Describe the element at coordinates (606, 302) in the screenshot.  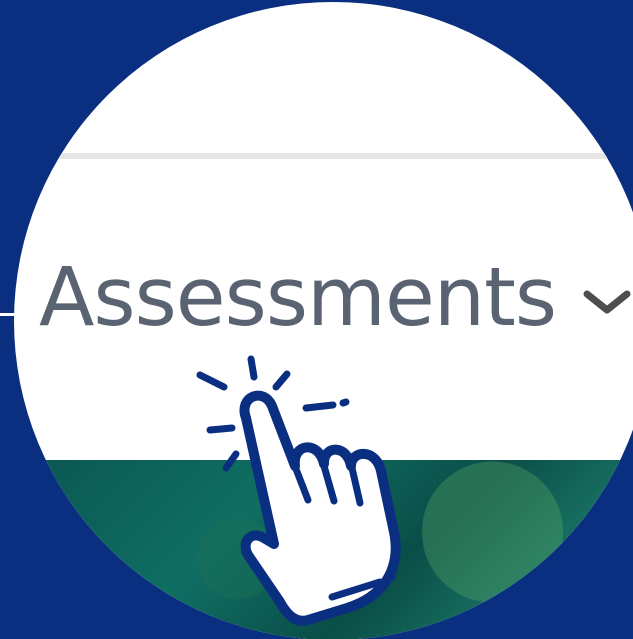
I see `chevron-down-icon` at that location.